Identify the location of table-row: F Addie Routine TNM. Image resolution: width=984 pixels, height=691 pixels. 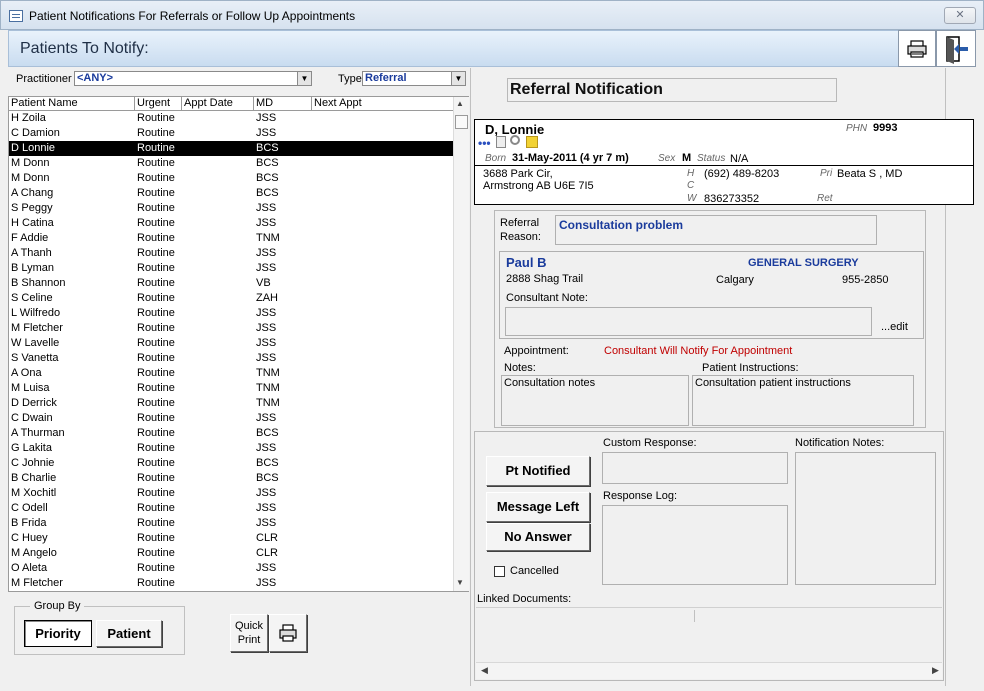
(231, 238).